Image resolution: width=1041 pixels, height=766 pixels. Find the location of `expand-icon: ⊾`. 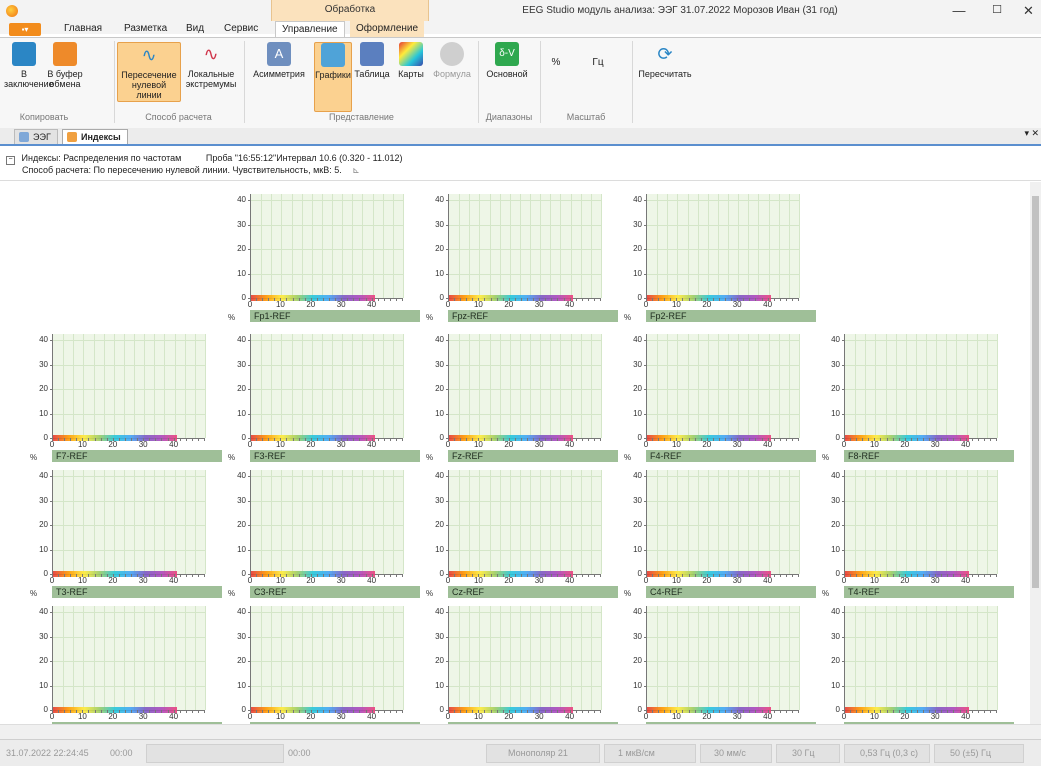

expand-icon: ⊾ is located at coordinates (356, 170).